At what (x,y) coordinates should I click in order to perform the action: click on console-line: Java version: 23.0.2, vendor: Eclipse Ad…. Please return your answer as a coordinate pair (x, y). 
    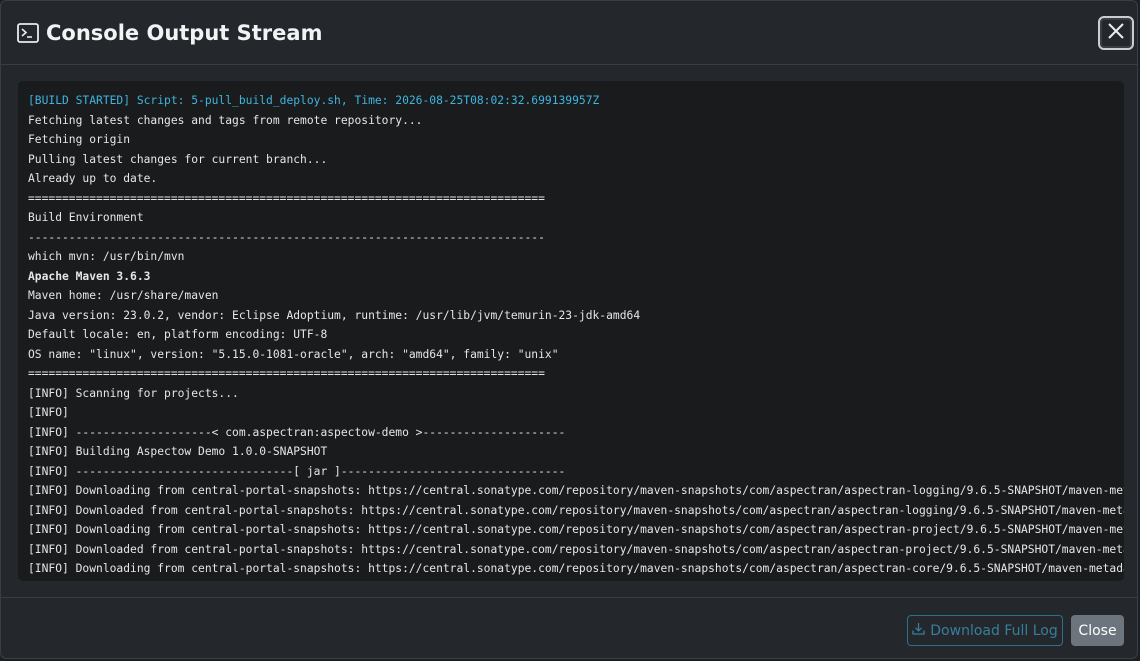
    Looking at the image, I should click on (334, 315).